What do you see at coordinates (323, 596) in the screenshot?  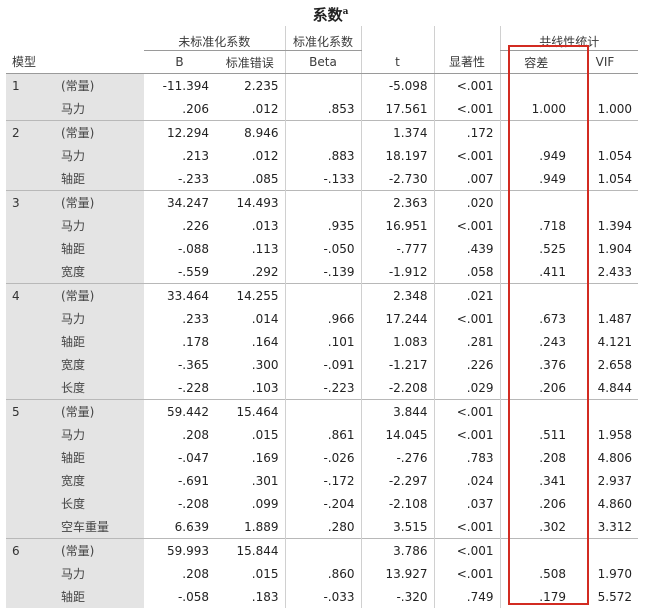 I see `cell-beta: -.033` at bounding box center [323, 596].